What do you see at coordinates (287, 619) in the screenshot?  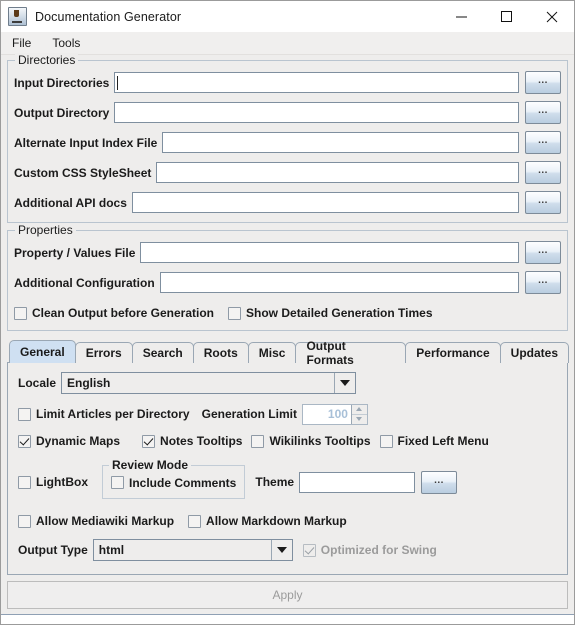 I see `status-bar` at bounding box center [287, 619].